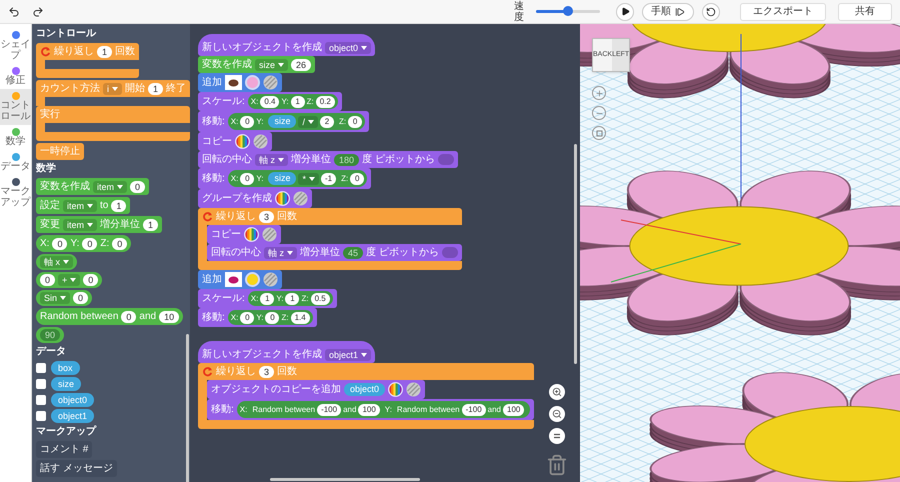  I want to click on code-block: 移動: X: 0 Y: size / 2 Z: 0, so click(284, 121).